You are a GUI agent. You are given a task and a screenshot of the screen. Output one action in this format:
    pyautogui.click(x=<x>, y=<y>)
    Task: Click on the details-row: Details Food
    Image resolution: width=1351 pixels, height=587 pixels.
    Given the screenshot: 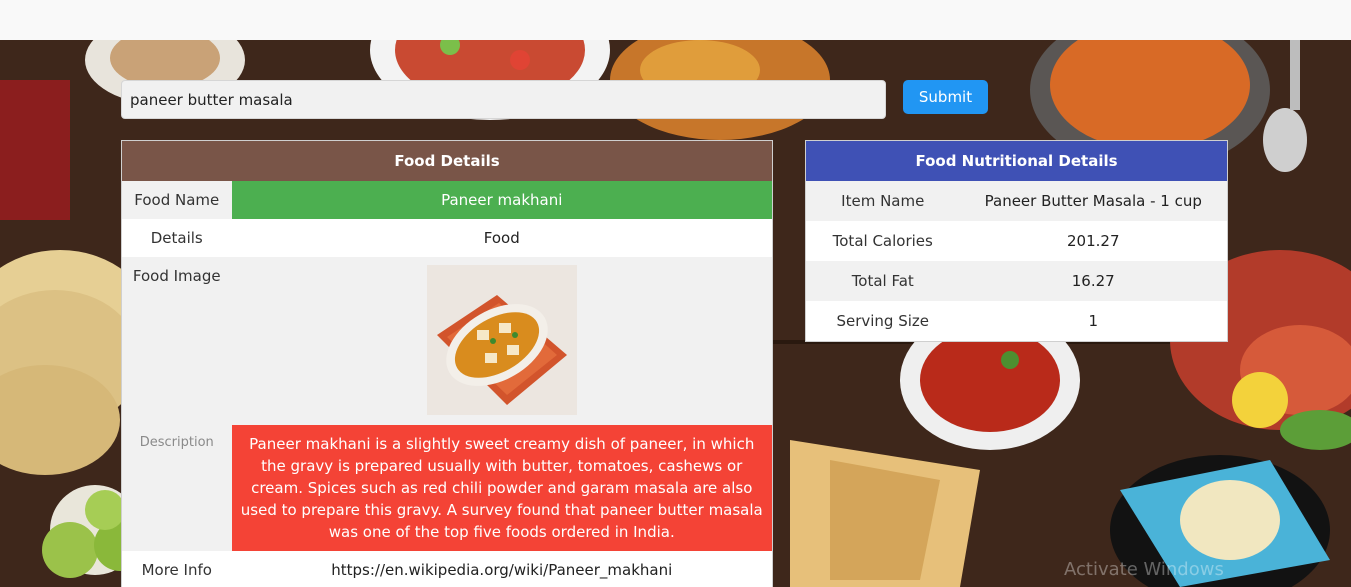 What is the action you would take?
    pyautogui.click(x=447, y=238)
    